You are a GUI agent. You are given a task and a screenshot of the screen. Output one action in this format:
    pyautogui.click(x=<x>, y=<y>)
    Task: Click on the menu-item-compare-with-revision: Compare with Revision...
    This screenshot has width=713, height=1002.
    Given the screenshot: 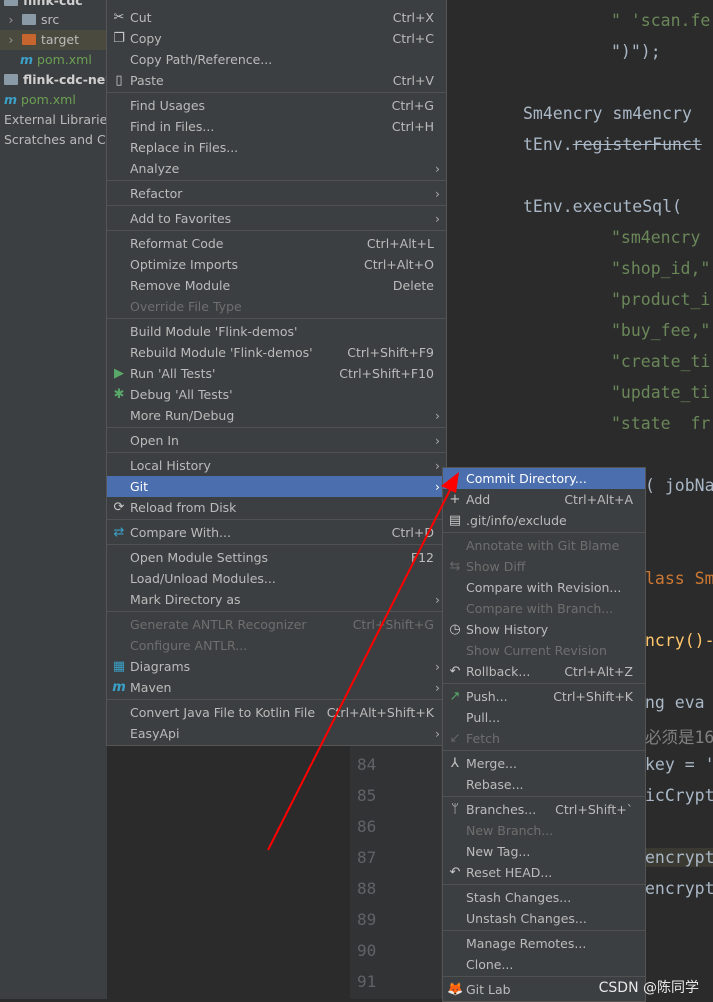 What is the action you would take?
    pyautogui.click(x=544, y=587)
    